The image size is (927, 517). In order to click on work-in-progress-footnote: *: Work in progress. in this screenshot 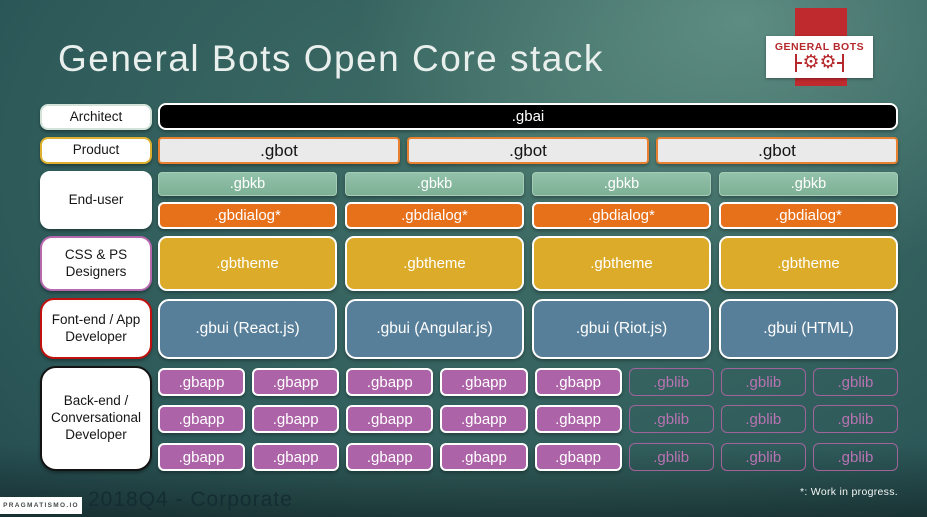, I will do `click(848, 492)`.